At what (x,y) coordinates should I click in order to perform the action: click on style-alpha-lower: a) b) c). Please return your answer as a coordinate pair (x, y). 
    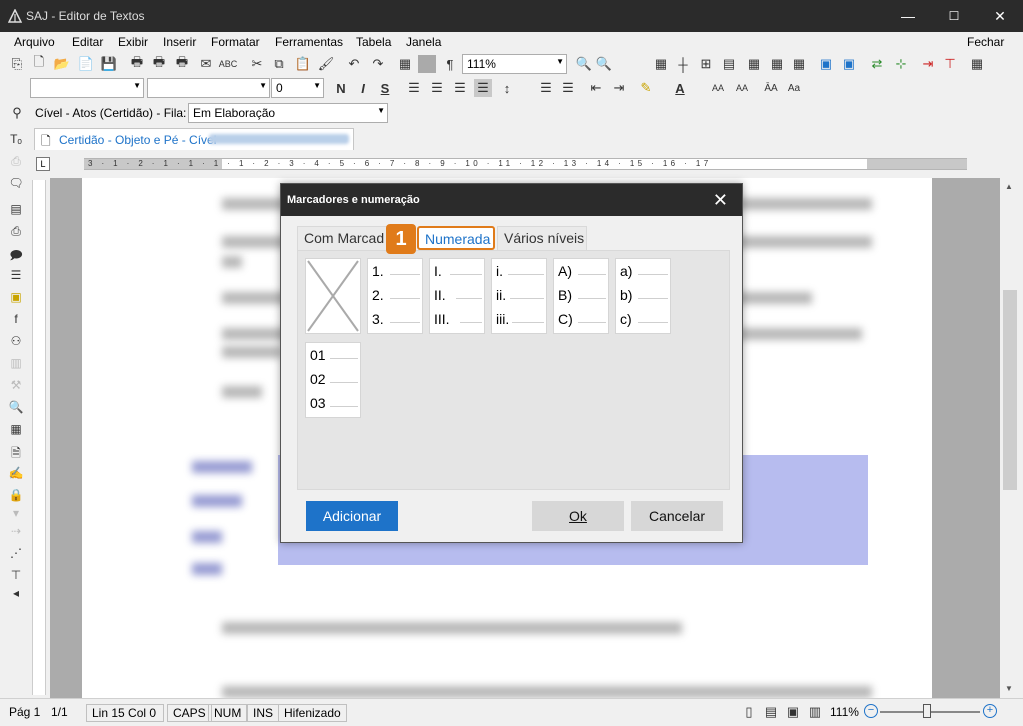
    Looking at the image, I should click on (643, 296).